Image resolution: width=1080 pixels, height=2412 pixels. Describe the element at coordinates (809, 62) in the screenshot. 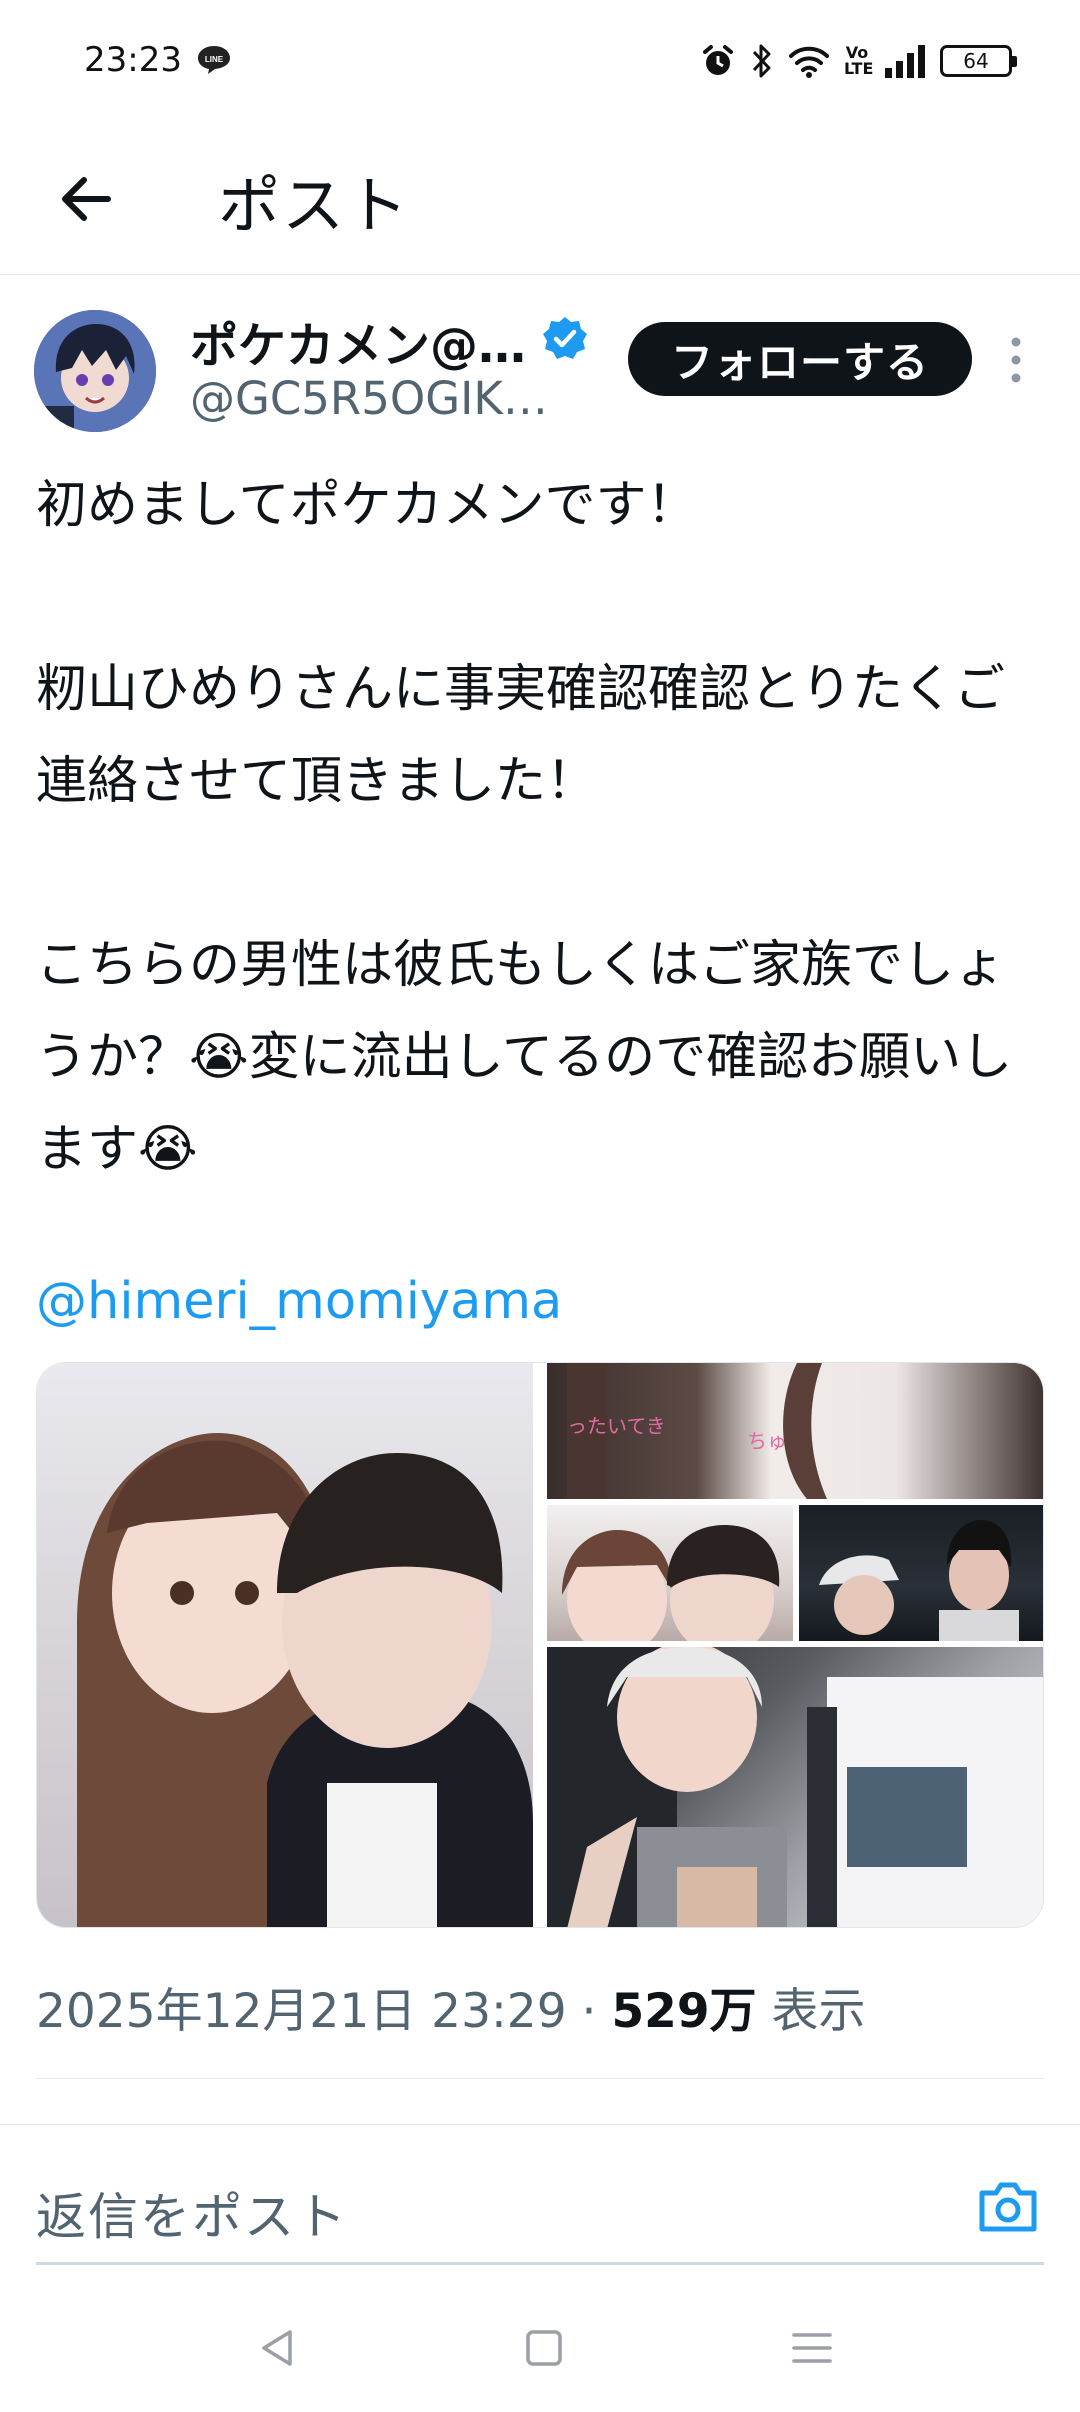

I see `wifi-icon` at that location.